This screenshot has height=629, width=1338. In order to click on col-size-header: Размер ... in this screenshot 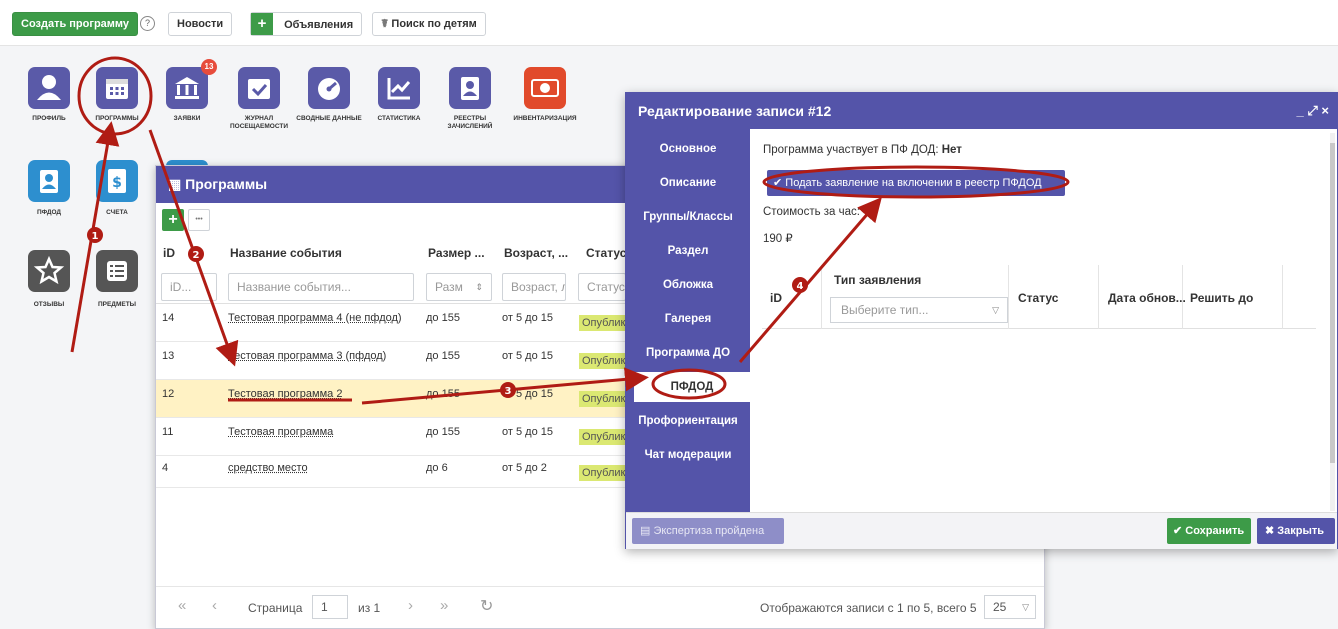, I will do `click(456, 253)`.